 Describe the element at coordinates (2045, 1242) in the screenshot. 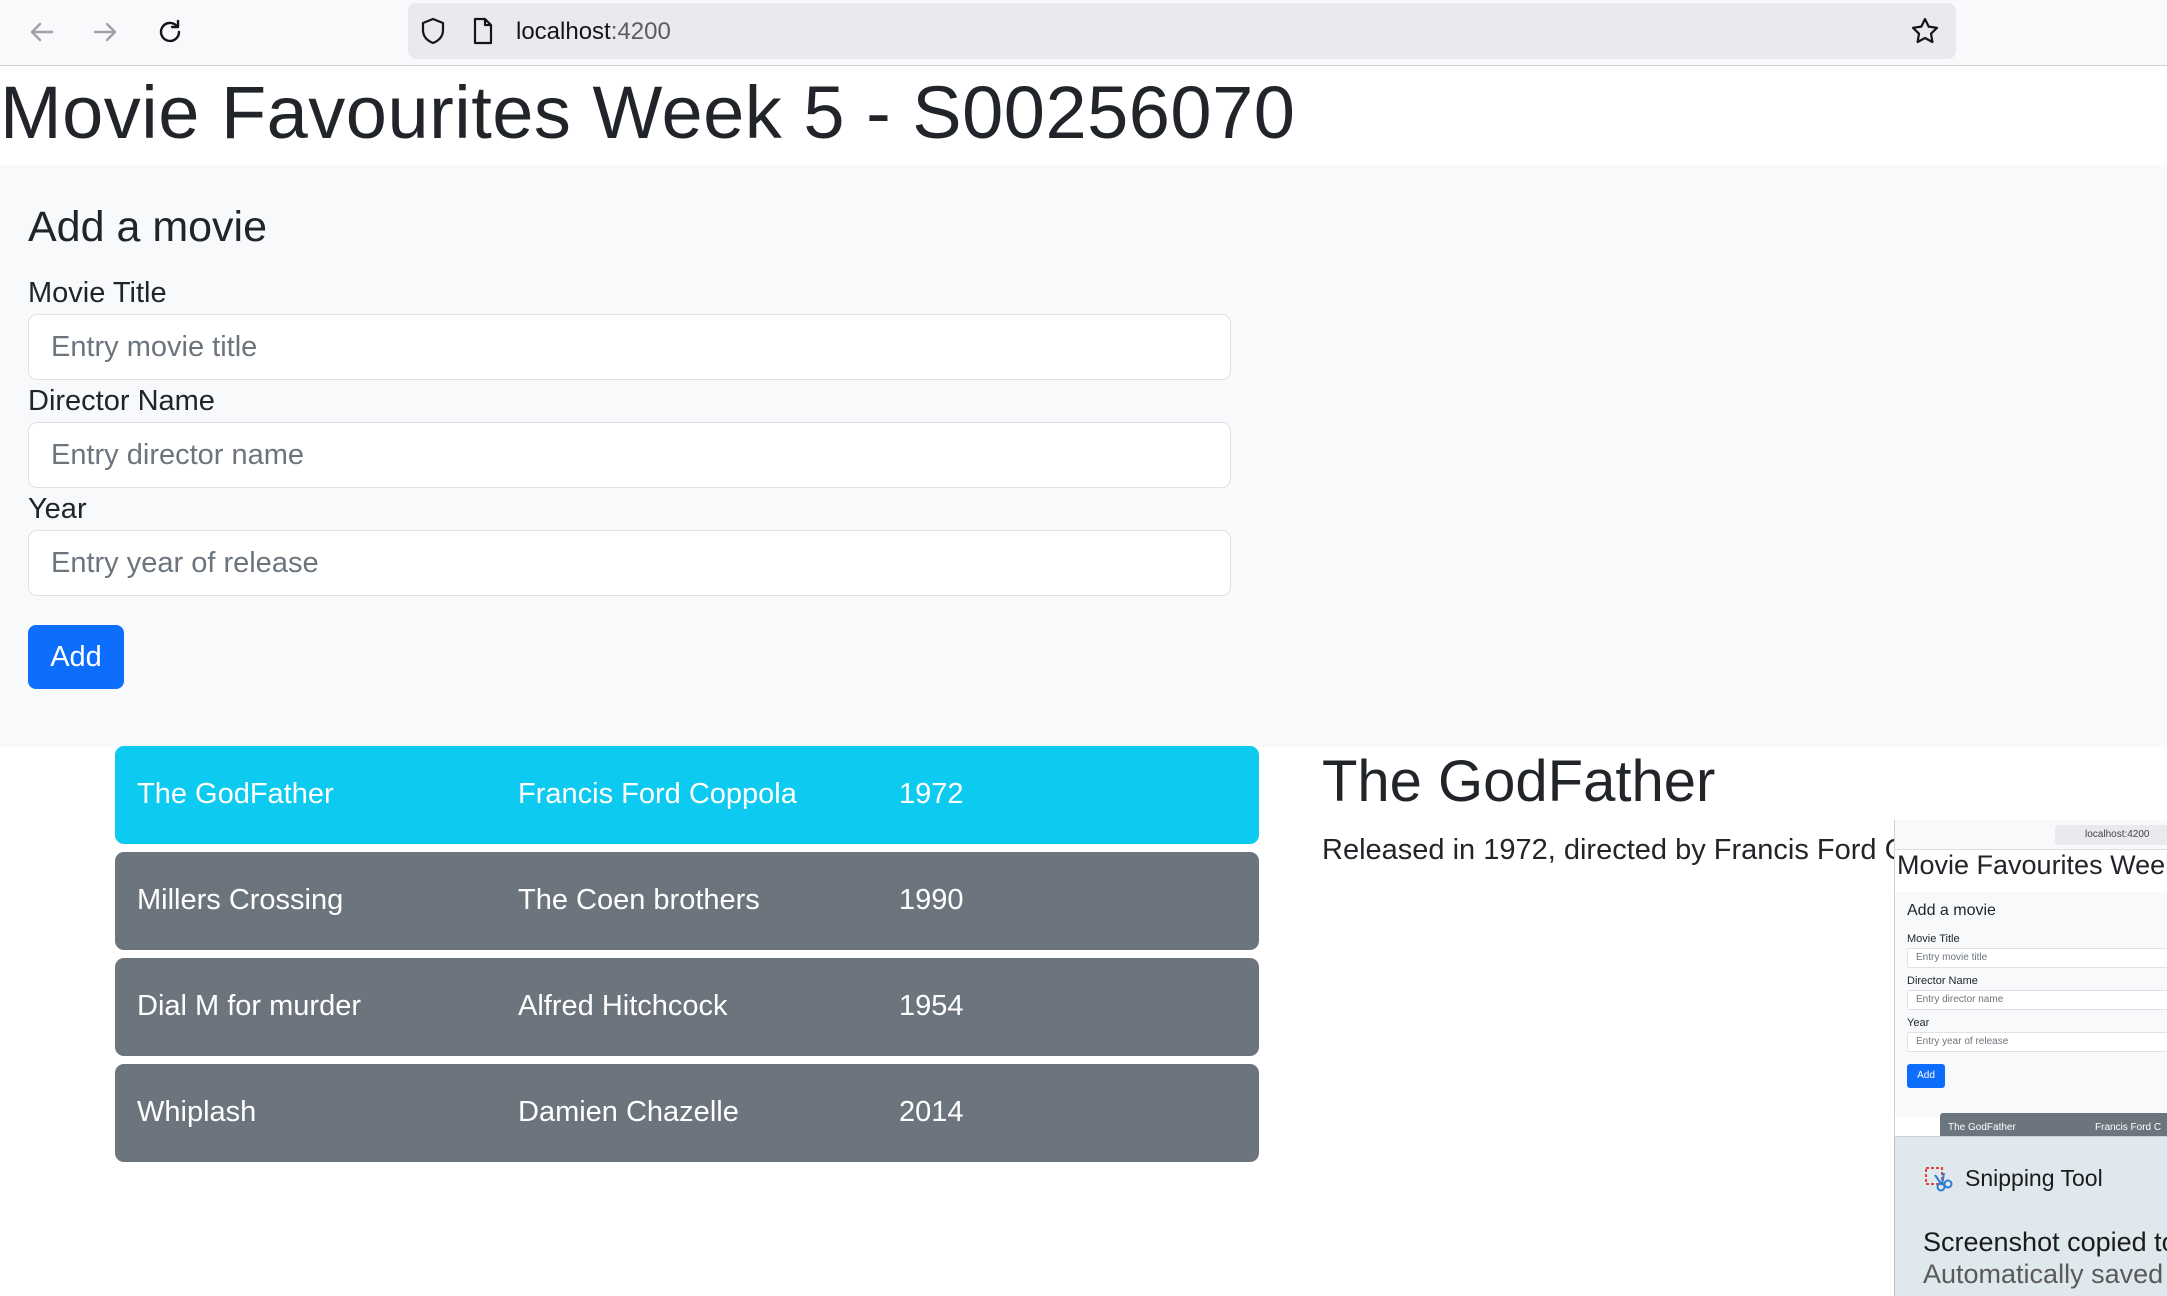

I see `notification-message: Screenshot copied to c` at that location.